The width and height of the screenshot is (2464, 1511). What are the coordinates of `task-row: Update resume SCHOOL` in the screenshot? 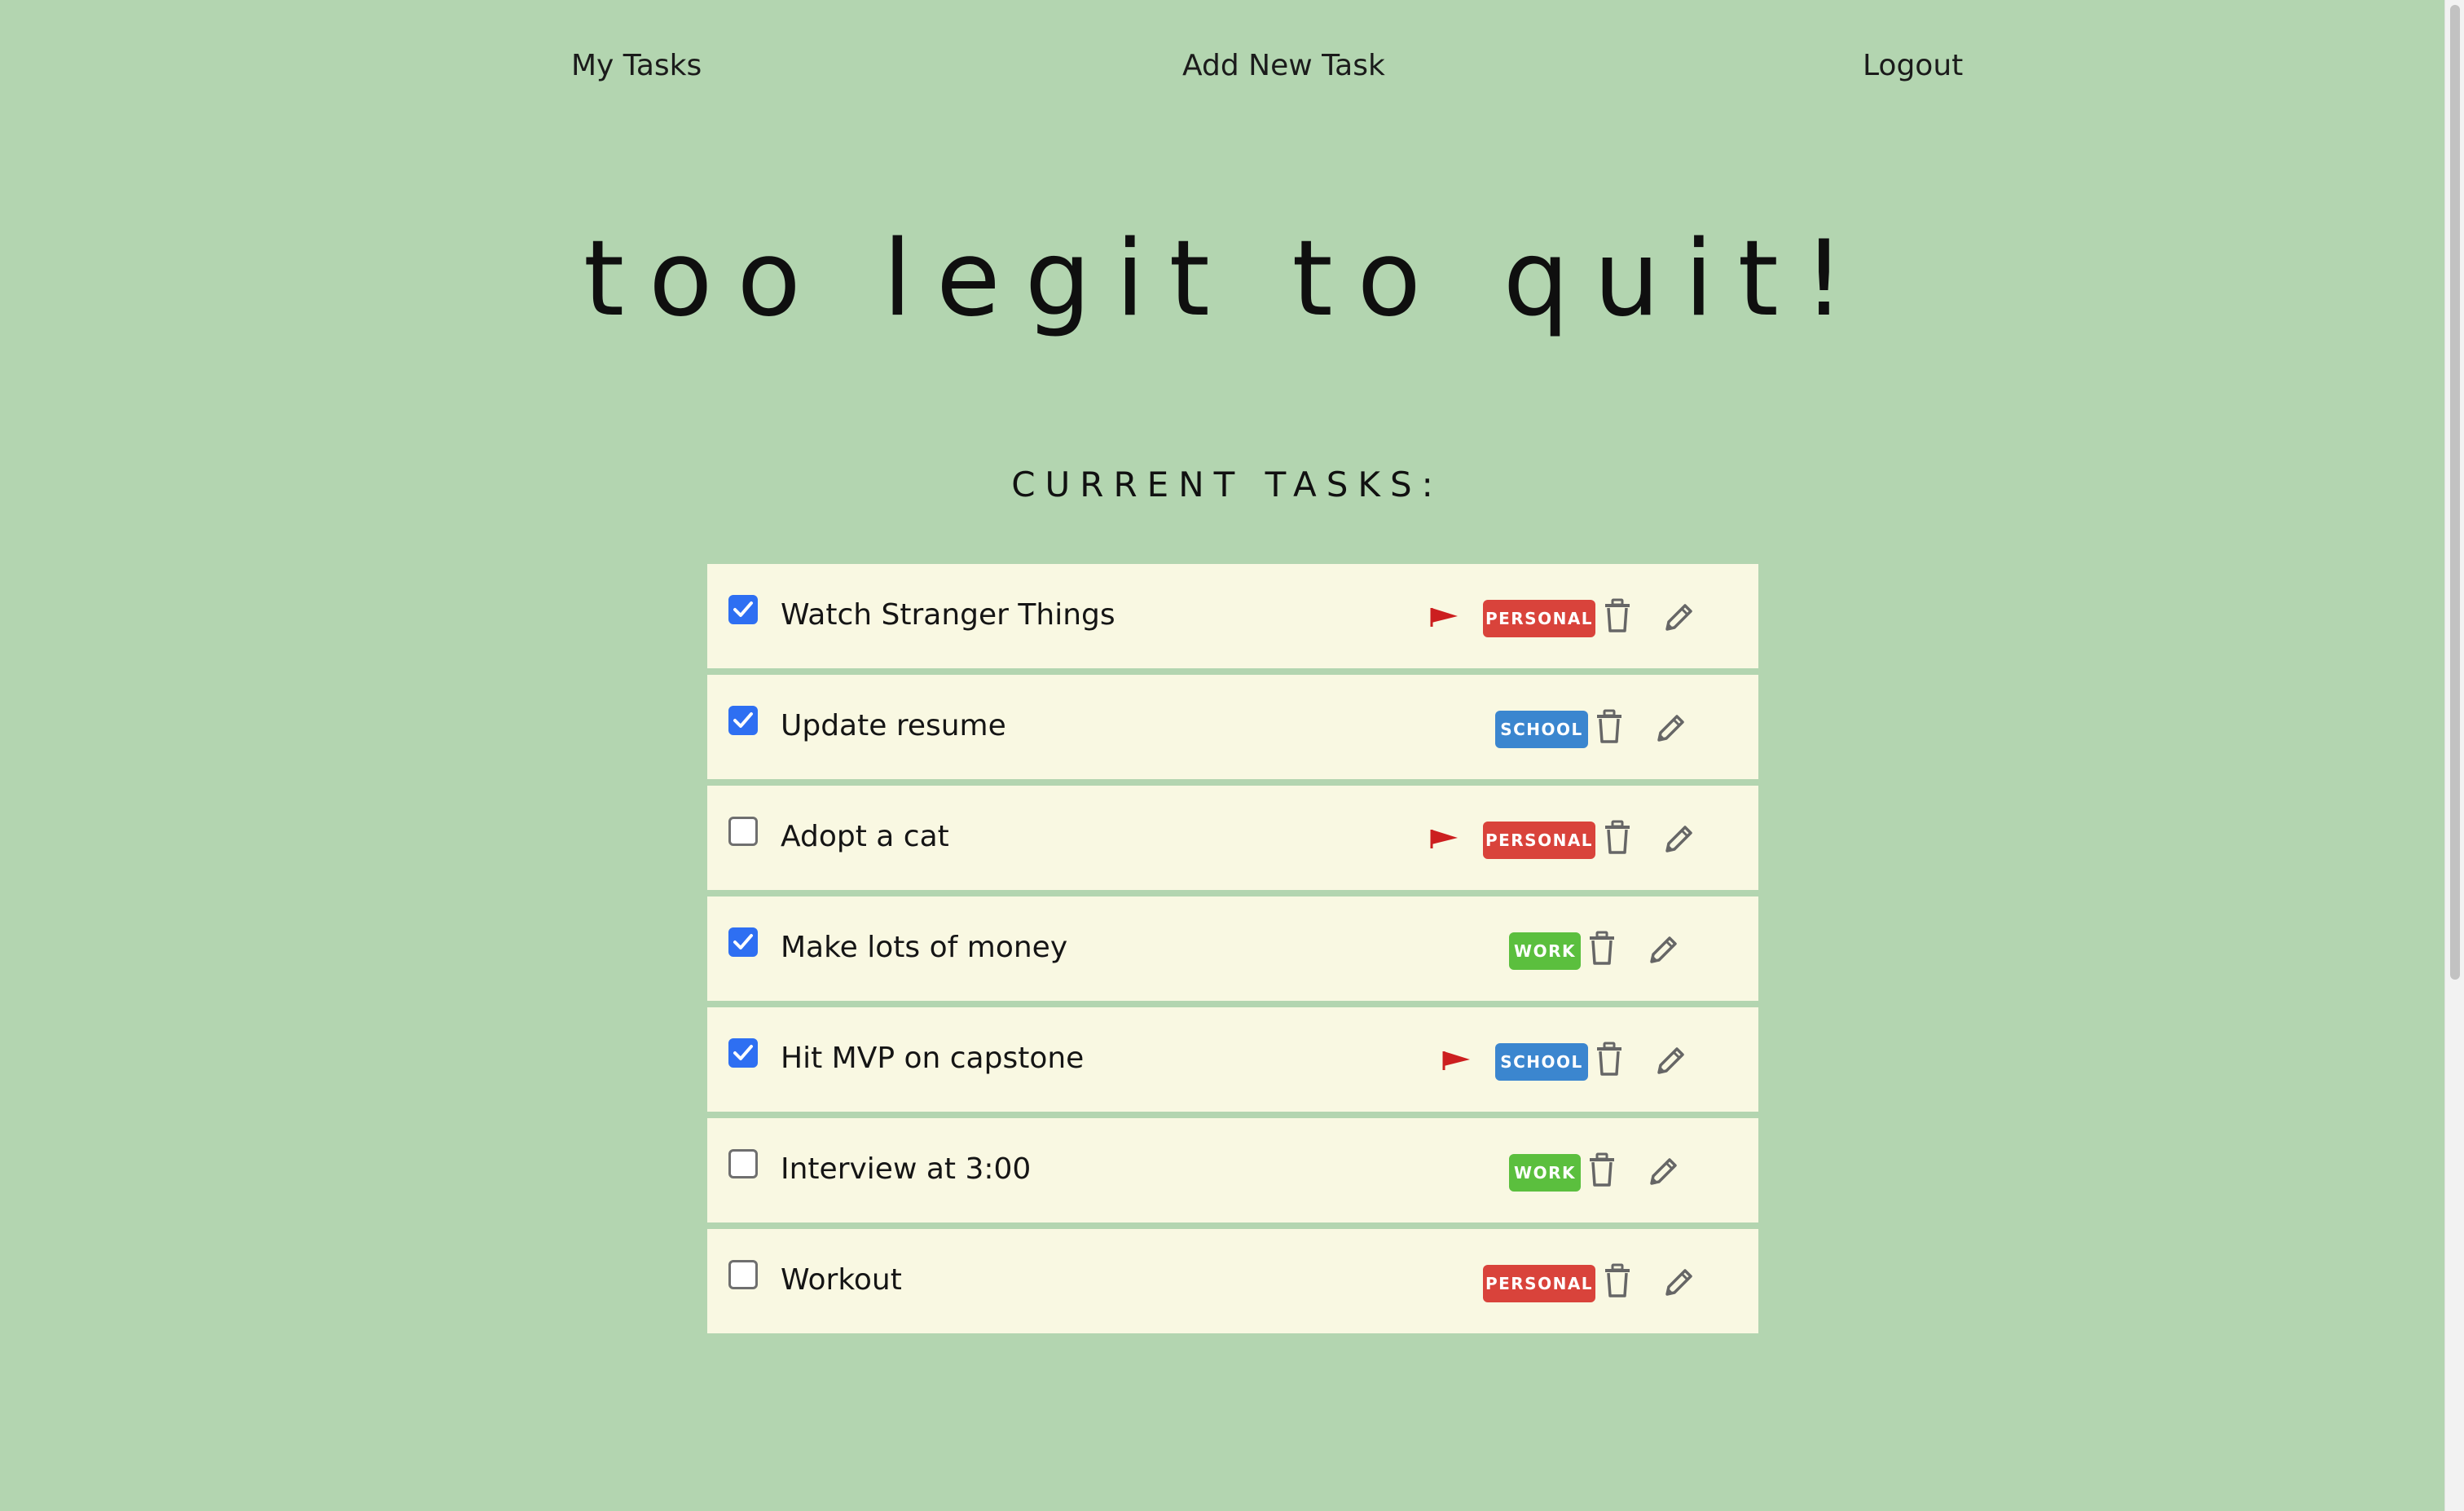 It's located at (1232, 727).